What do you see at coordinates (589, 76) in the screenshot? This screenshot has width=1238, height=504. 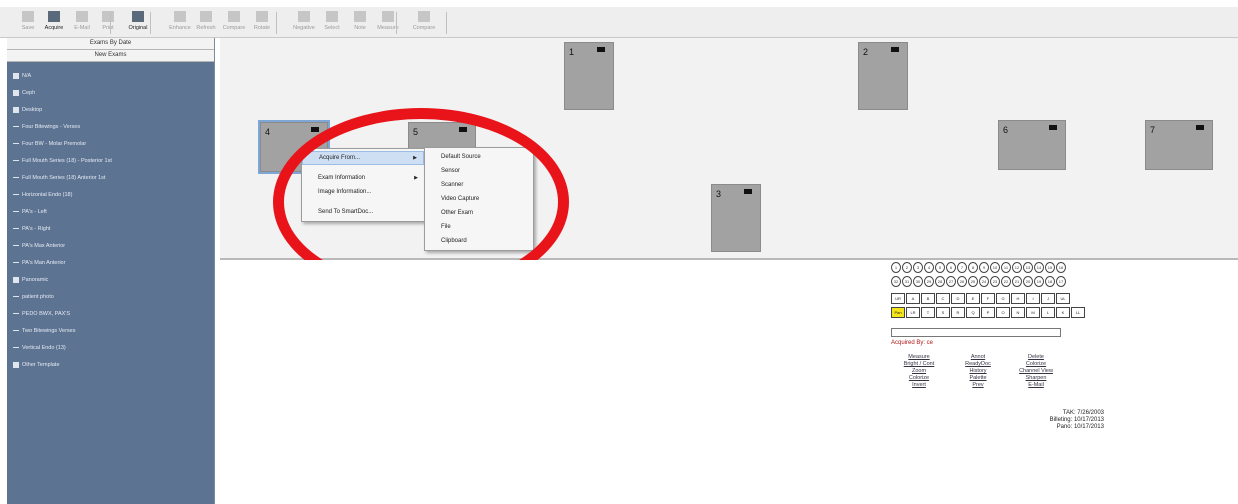 I see `image-slot-1: 1` at bounding box center [589, 76].